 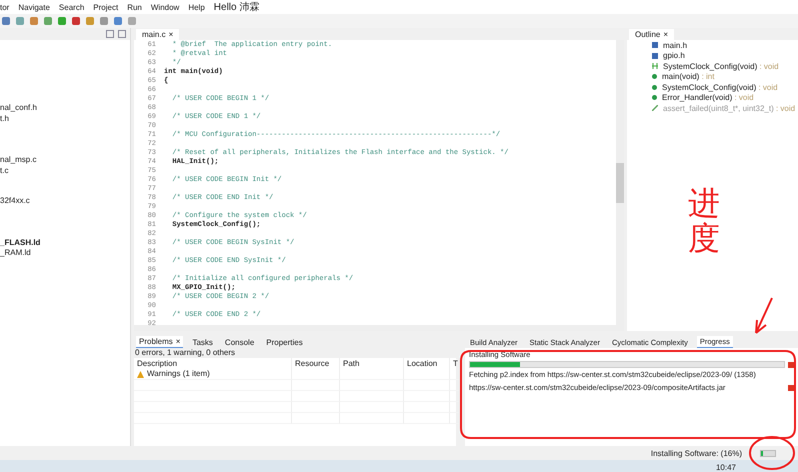 What do you see at coordinates (4, 171) in the screenshot?
I see `file-item: t.c` at bounding box center [4, 171].